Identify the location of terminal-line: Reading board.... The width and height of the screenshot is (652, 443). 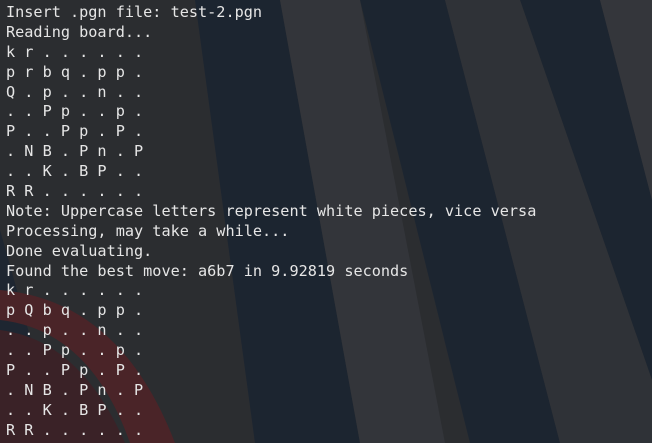
(79, 31).